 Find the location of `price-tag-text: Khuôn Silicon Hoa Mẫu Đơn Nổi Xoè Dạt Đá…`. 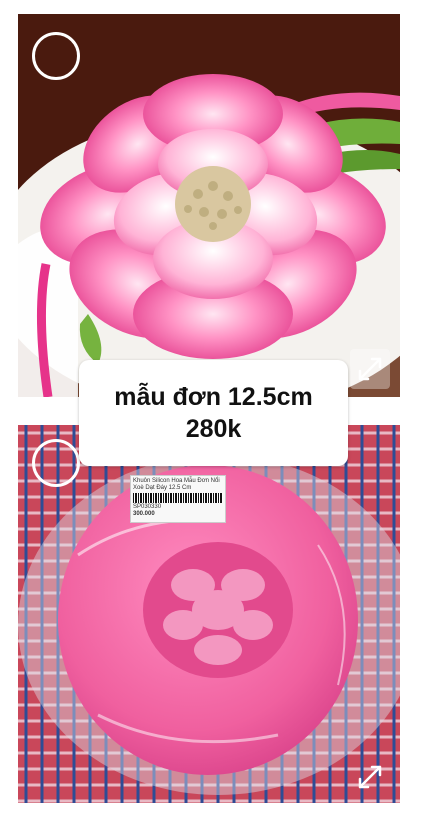

price-tag-text: Khuôn Silicon Hoa Mẫu Đơn Nổi Xoè Dạt Đá… is located at coordinates (176, 484).